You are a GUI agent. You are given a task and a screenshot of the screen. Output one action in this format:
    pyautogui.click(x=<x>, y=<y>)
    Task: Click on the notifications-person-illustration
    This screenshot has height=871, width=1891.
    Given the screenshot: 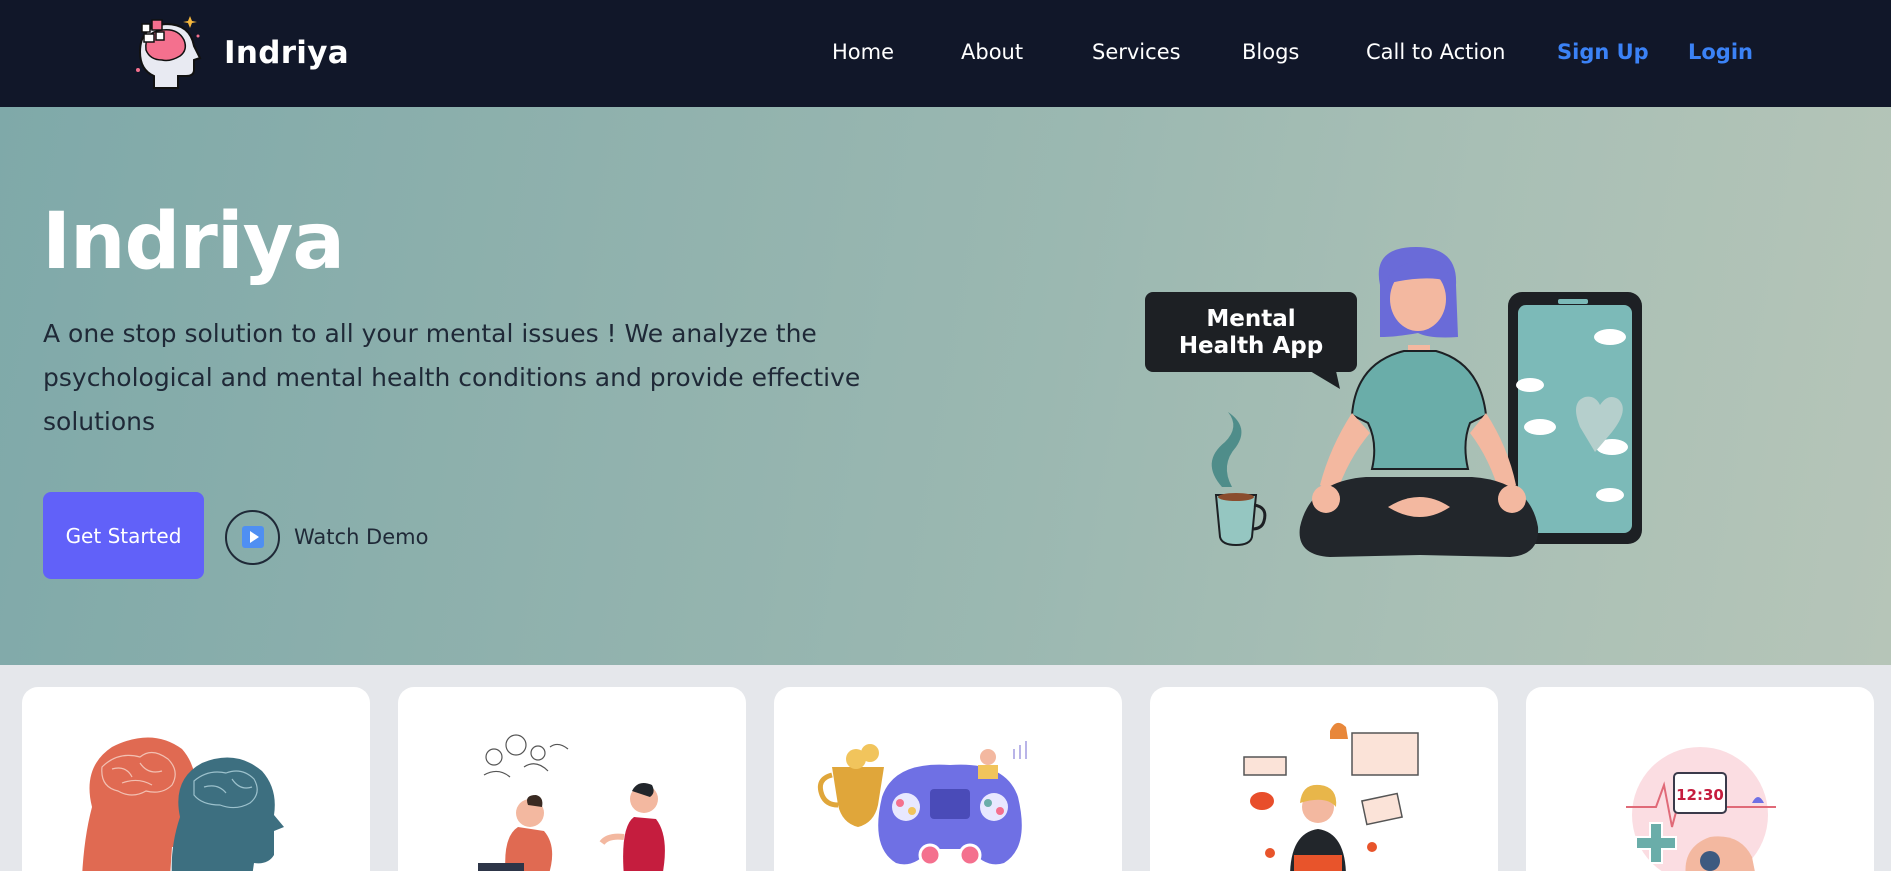 What is the action you would take?
    pyautogui.click(x=1331, y=796)
    